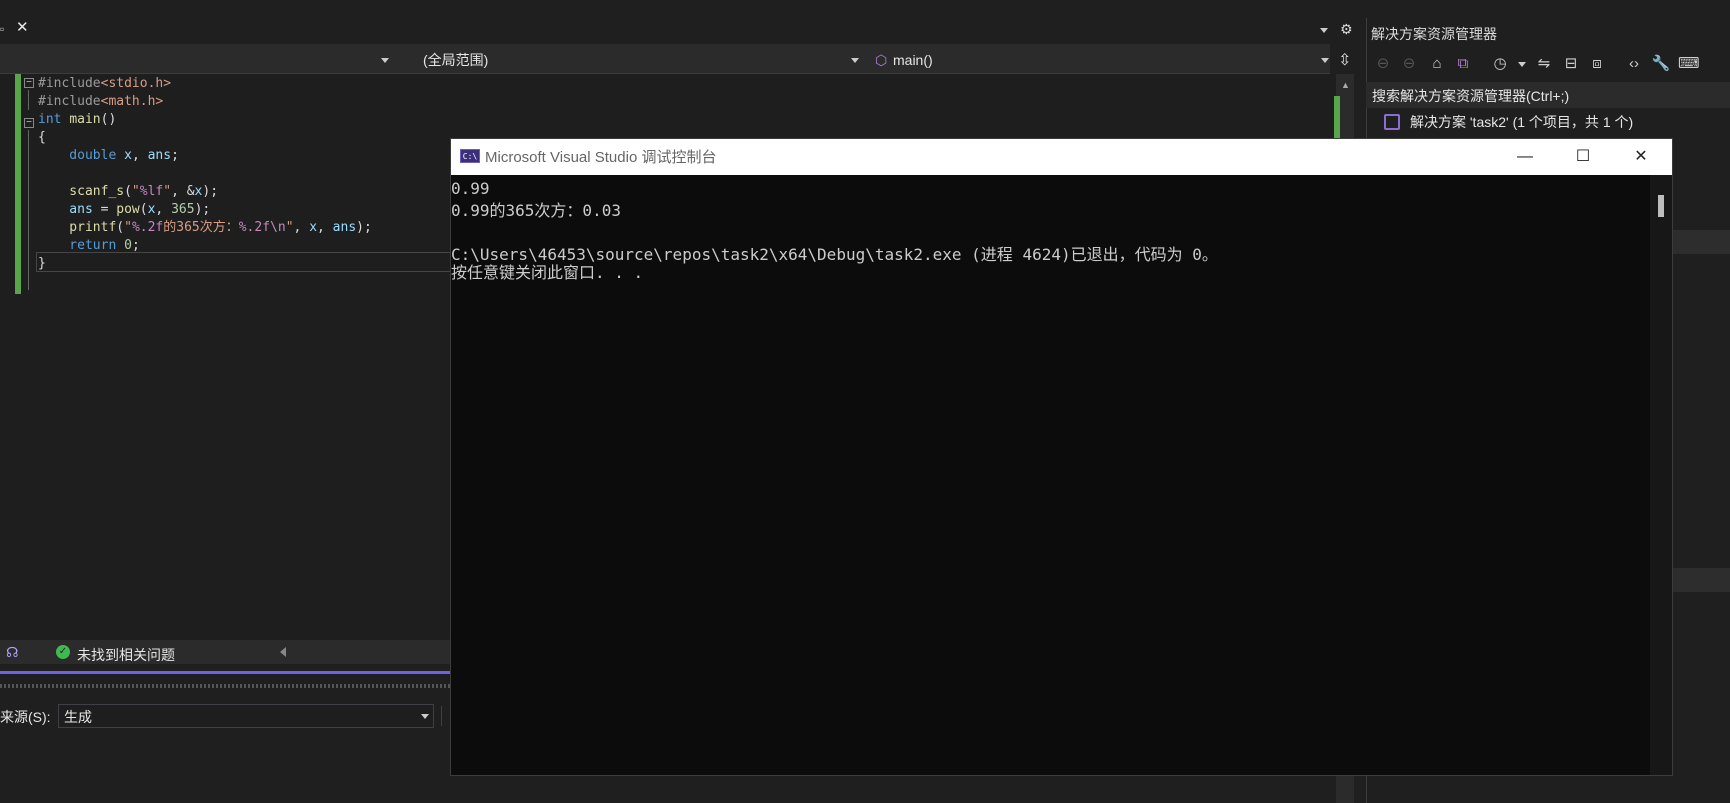 The width and height of the screenshot is (1730, 803). What do you see at coordinates (4, 29) in the screenshot?
I see `pin-icon: ▫` at bounding box center [4, 29].